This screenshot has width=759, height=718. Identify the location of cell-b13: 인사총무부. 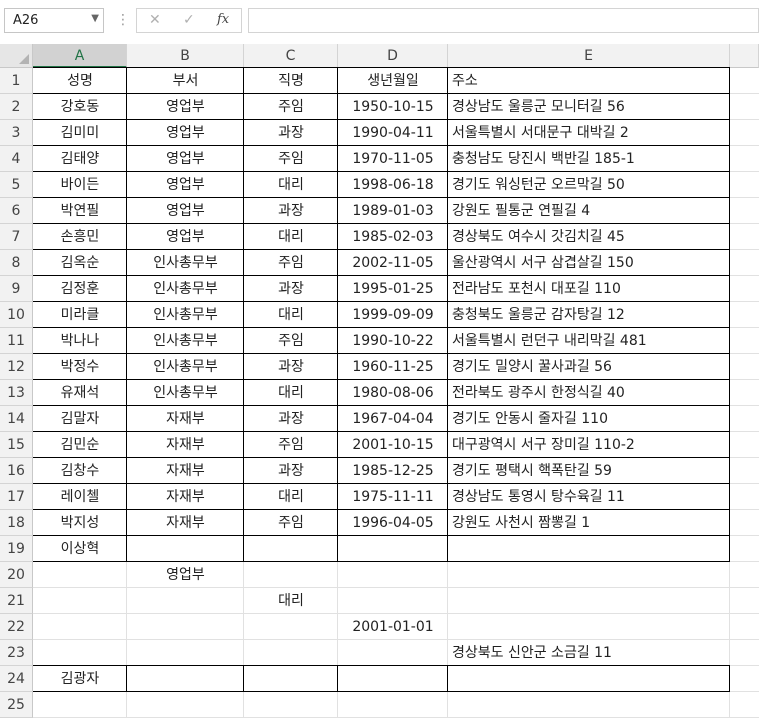
(185, 393).